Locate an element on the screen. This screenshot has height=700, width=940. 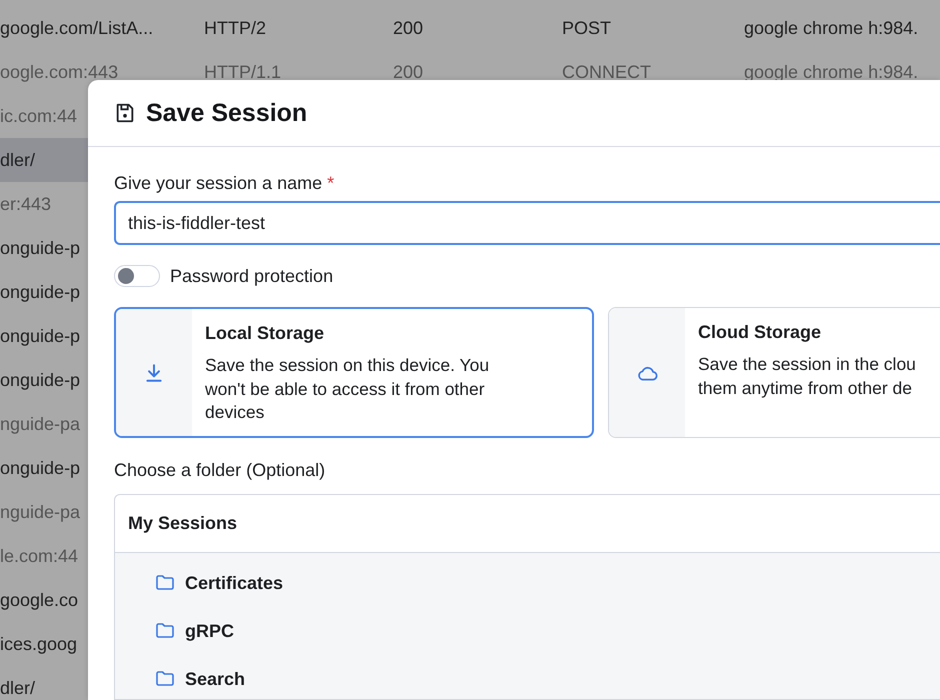
tree-item: Certificates is located at coordinates (234, 583).